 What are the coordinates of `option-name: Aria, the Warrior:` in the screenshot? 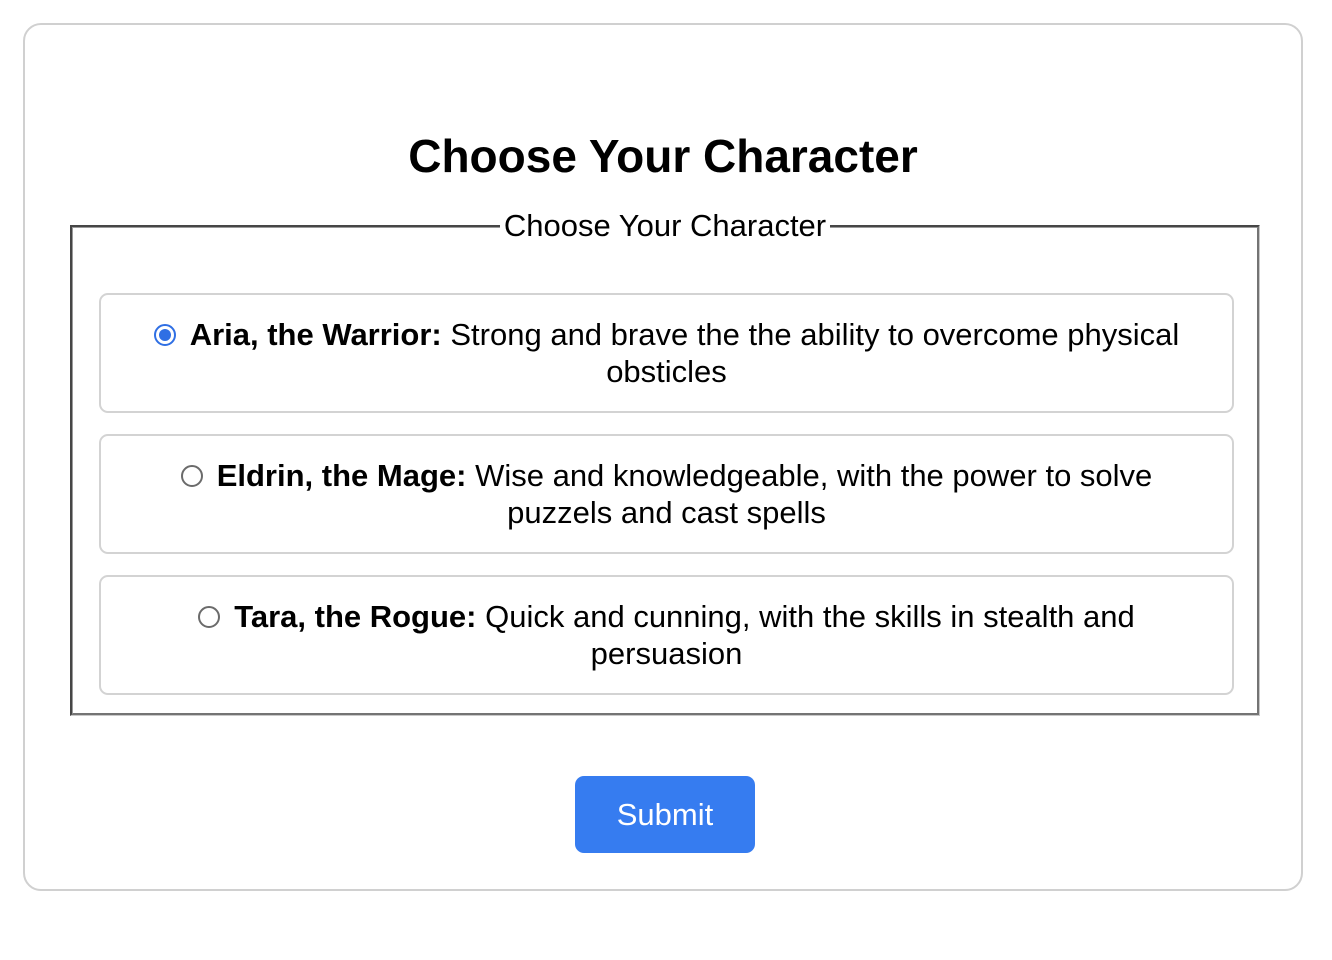 It's located at (315, 334).